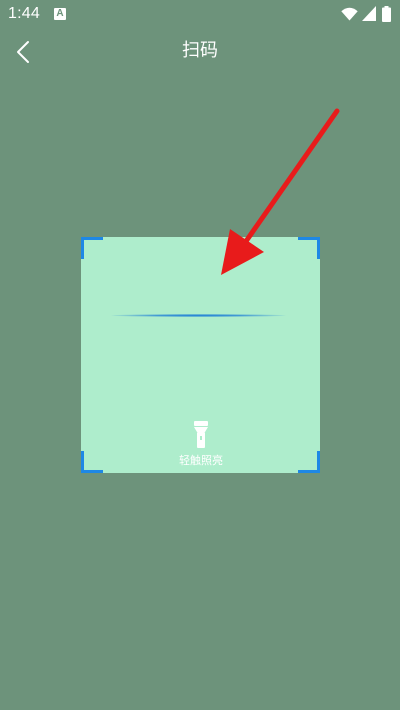  I want to click on torch-toggle: 轻触照亮, so click(201, 444).